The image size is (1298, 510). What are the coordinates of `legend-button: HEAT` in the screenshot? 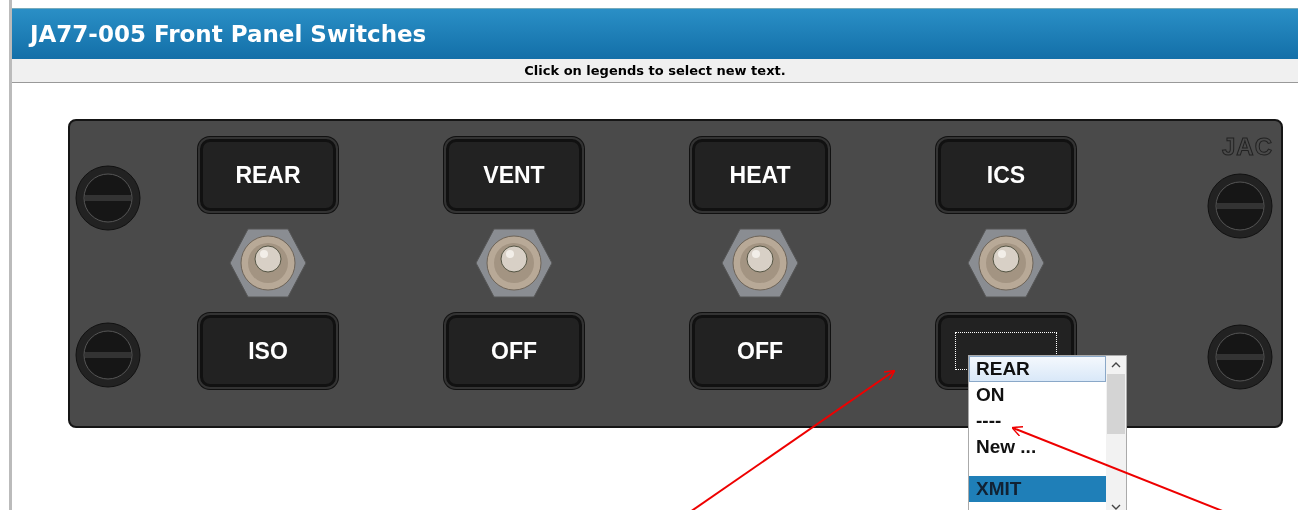 It's located at (760, 175).